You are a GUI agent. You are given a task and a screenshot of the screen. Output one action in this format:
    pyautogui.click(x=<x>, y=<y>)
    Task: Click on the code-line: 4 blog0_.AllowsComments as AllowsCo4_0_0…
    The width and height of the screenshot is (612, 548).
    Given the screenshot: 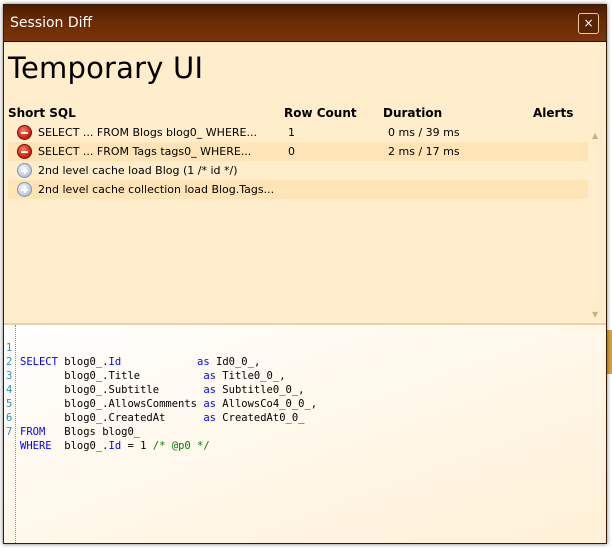 What is the action you would take?
    pyautogui.click(x=160, y=389)
    